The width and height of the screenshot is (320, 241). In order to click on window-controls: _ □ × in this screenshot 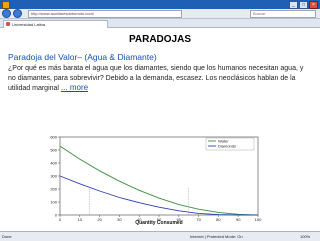, I will do `click(303, 4)`.